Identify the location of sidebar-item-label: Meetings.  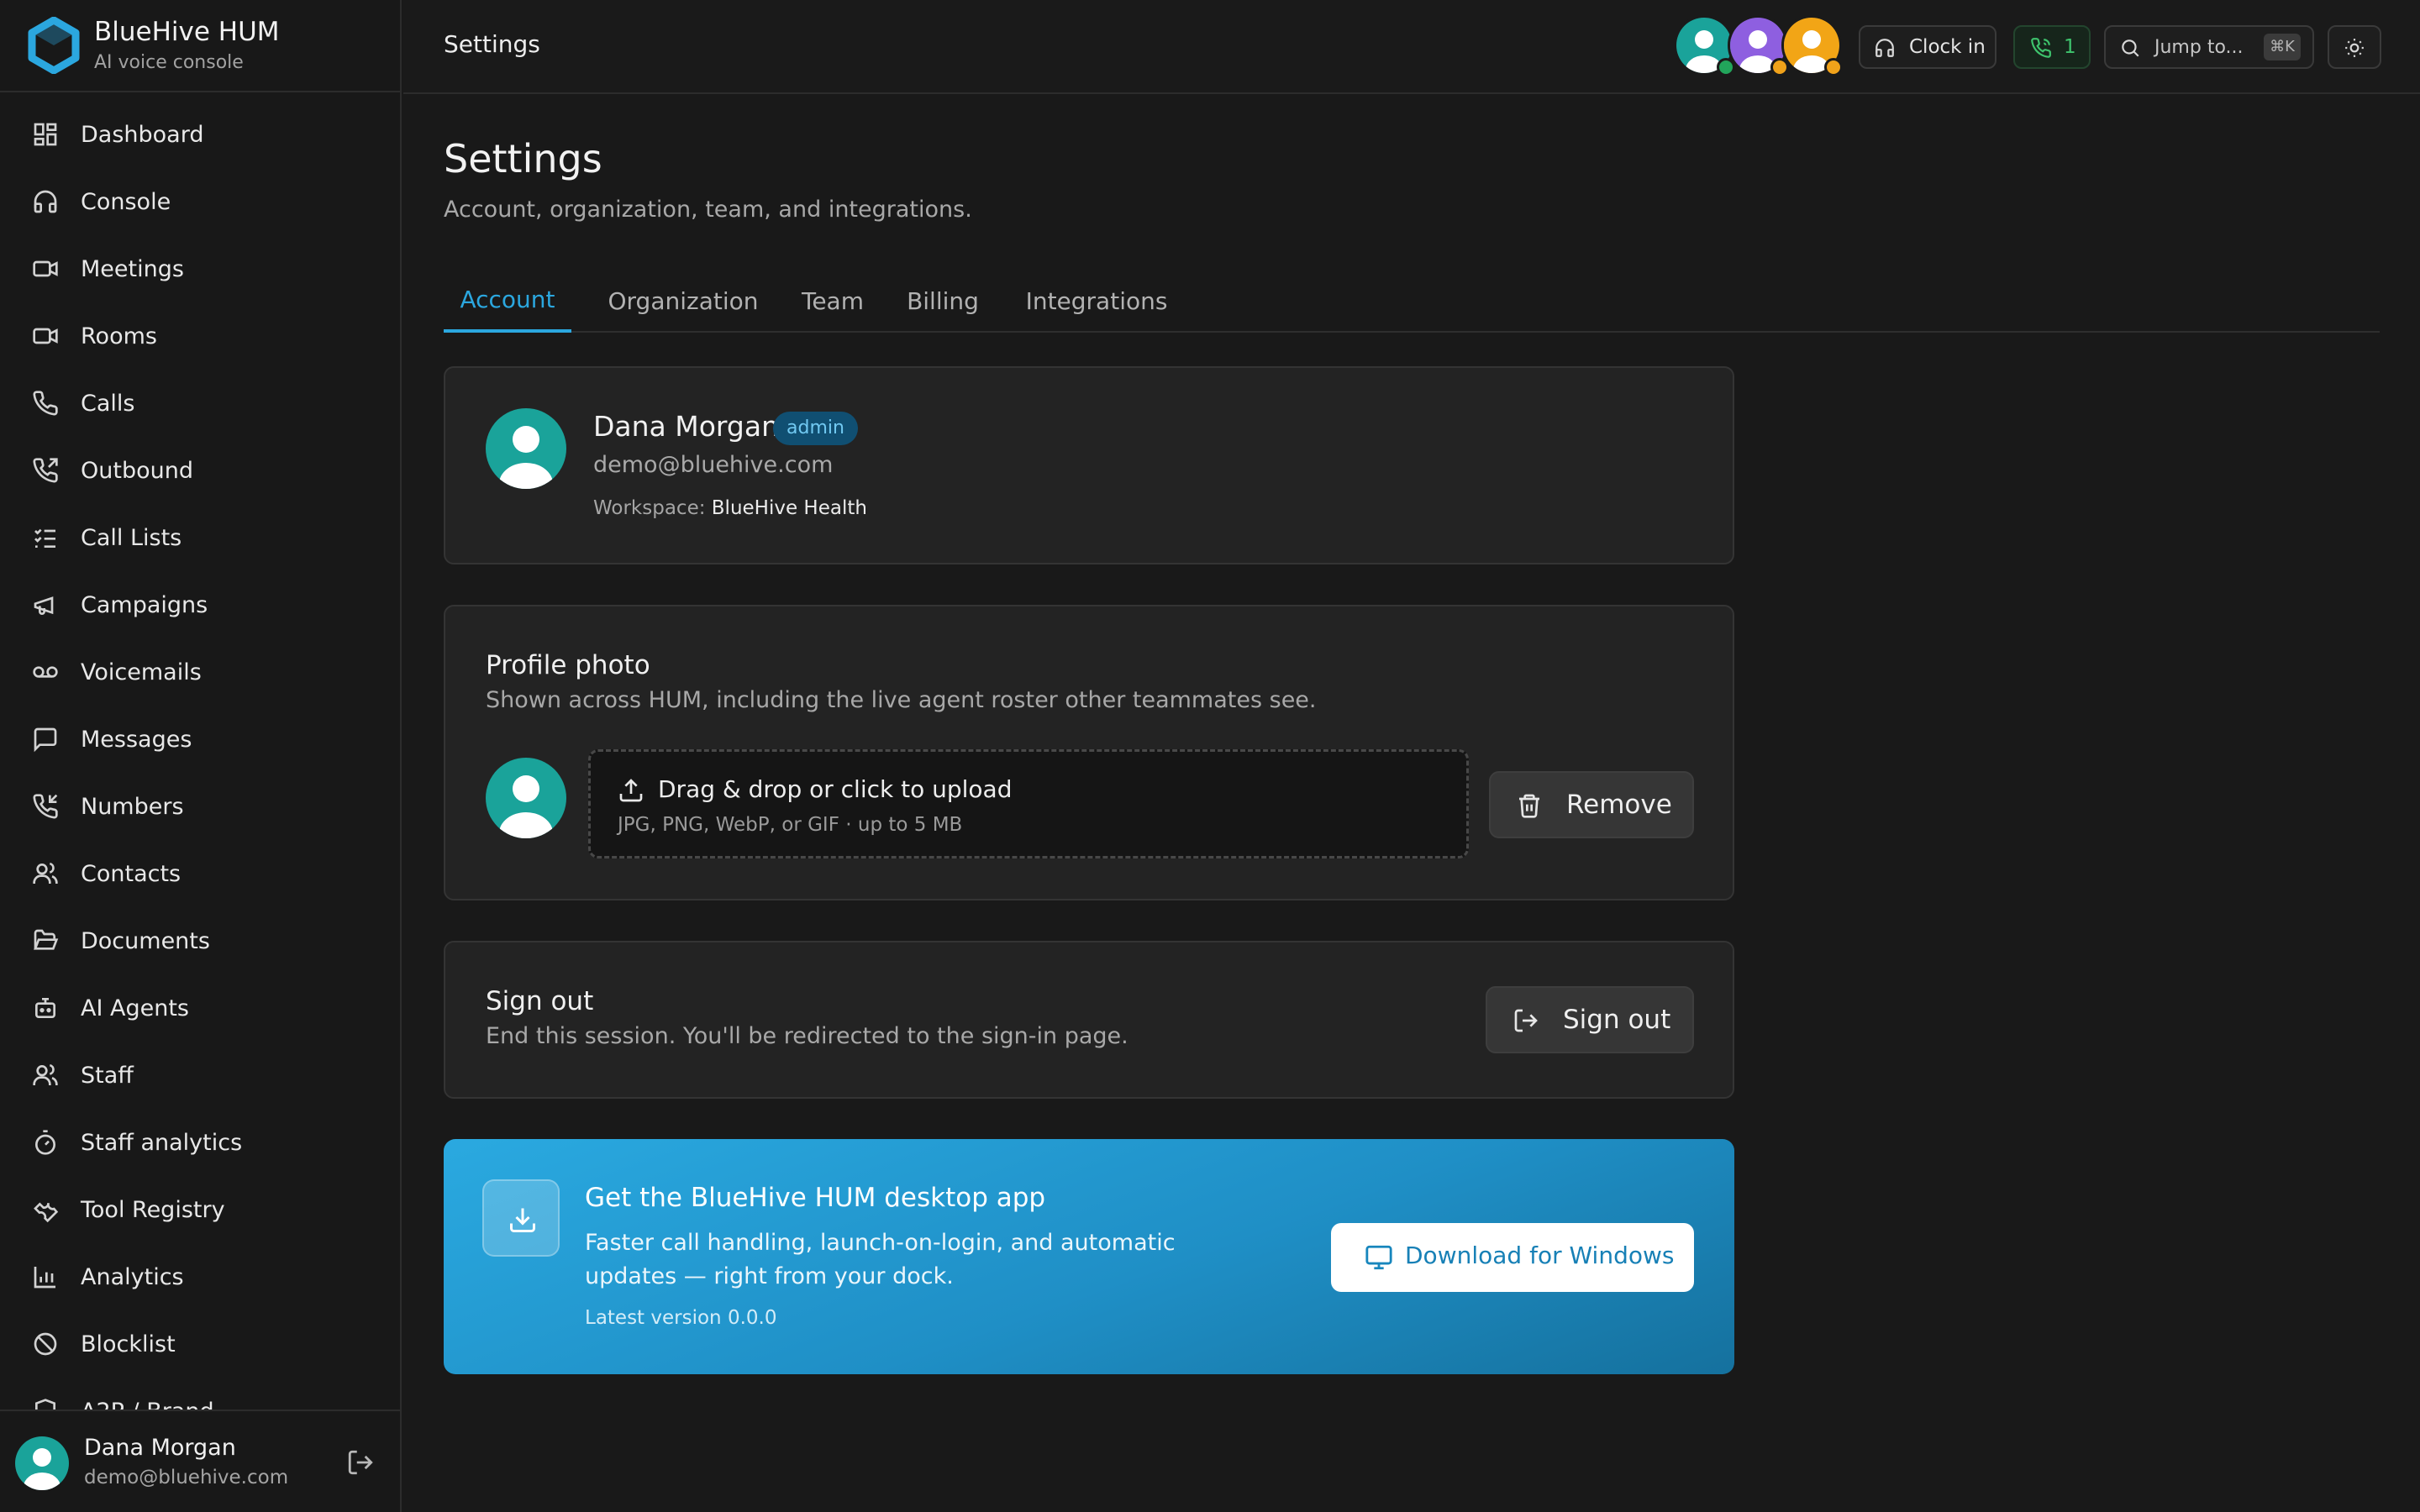
(132, 268).